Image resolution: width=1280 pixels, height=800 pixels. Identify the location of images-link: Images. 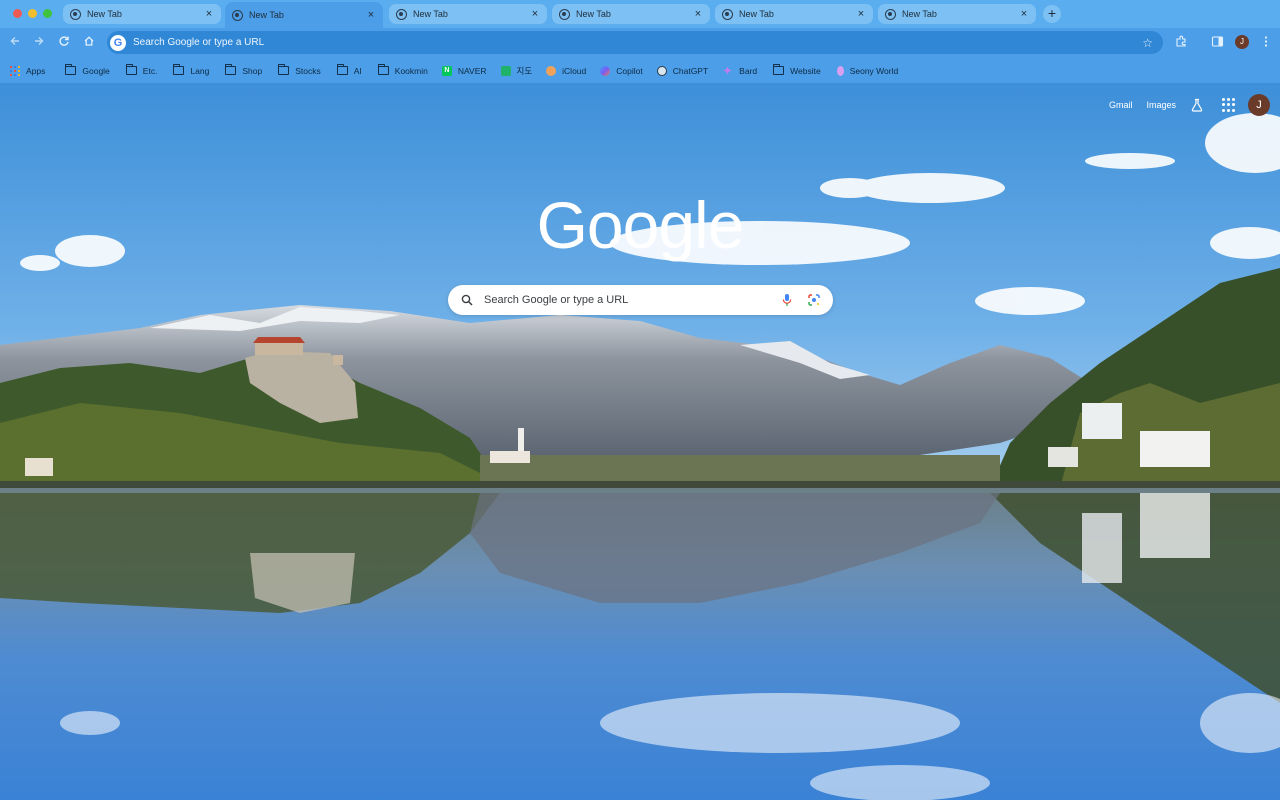
(1161, 105).